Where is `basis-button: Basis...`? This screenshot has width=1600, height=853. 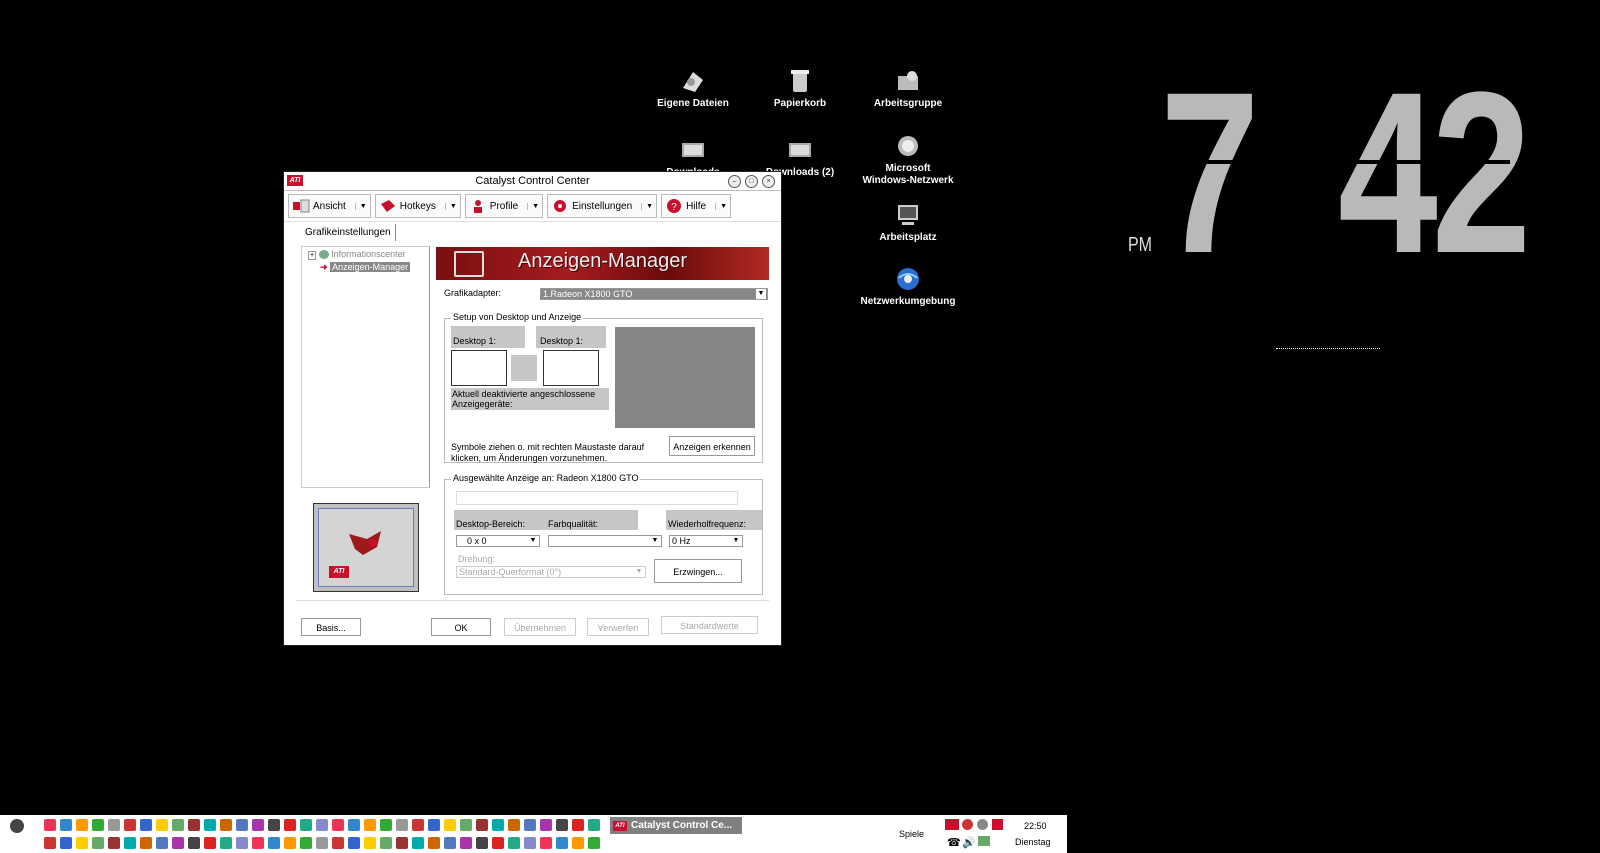
basis-button: Basis... is located at coordinates (331, 627).